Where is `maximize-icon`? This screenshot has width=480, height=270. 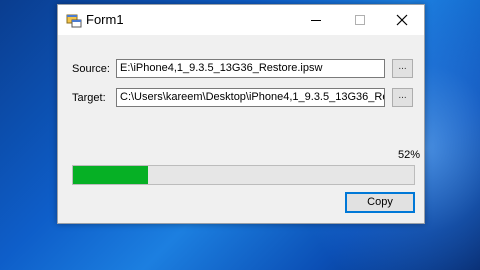
maximize-icon is located at coordinates (360, 20).